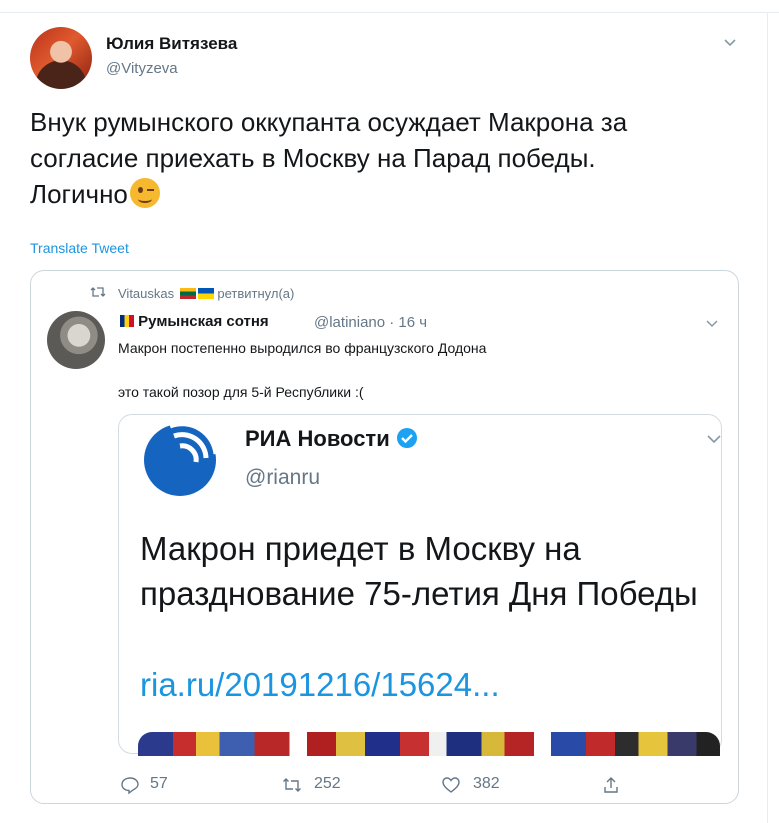  What do you see at coordinates (142, 68) in the screenshot?
I see `author-handle: @Vityzeva` at bounding box center [142, 68].